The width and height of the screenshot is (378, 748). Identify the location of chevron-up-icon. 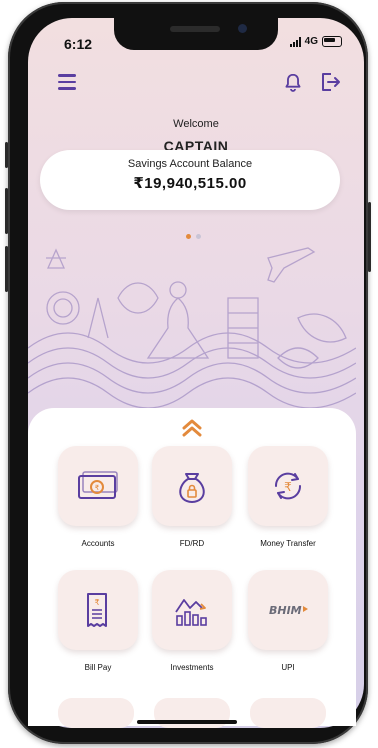
(192, 427).